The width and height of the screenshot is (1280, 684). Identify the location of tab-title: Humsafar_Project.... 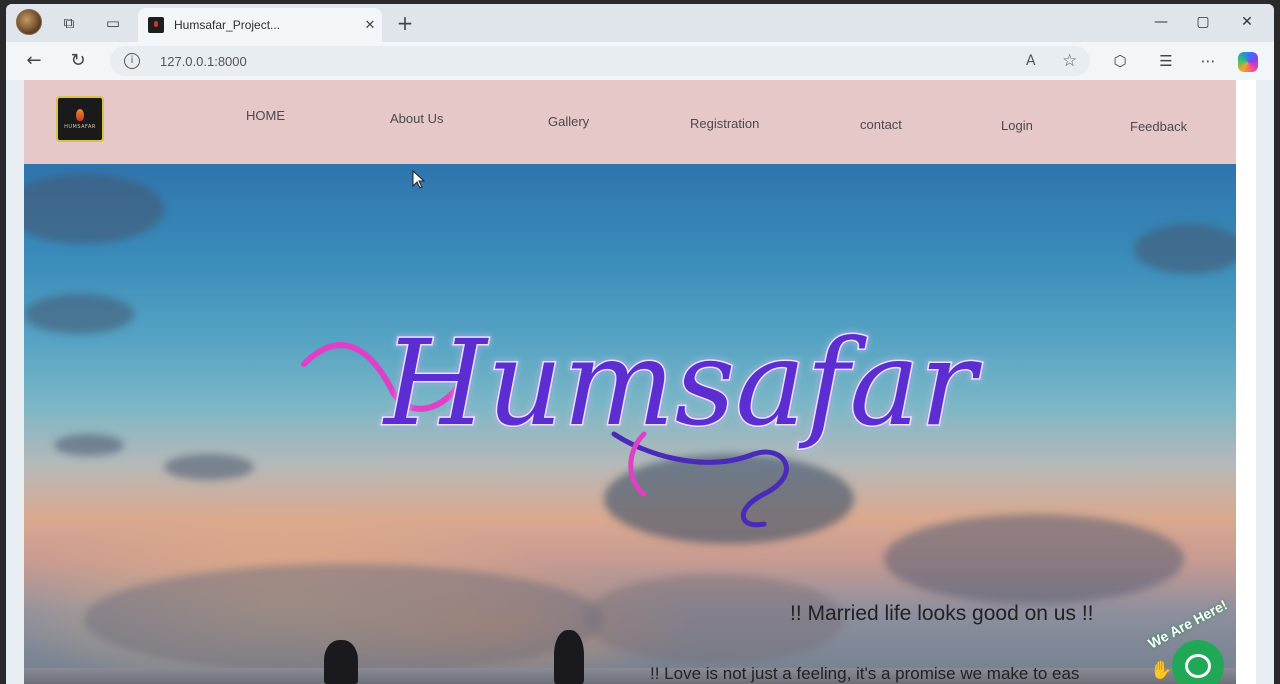
(227, 25).